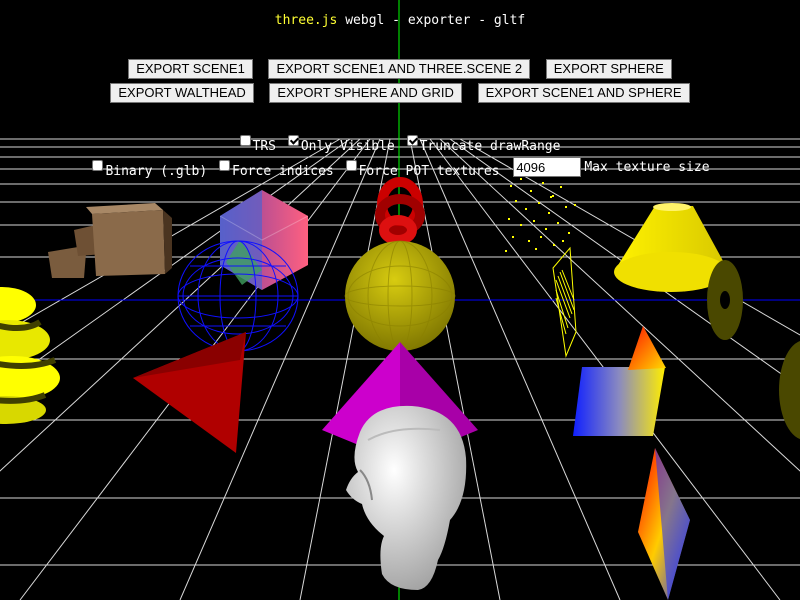 This screenshot has height=600, width=800. What do you see at coordinates (725, 300) in the screenshot?
I see `dark-ring-icon` at bounding box center [725, 300].